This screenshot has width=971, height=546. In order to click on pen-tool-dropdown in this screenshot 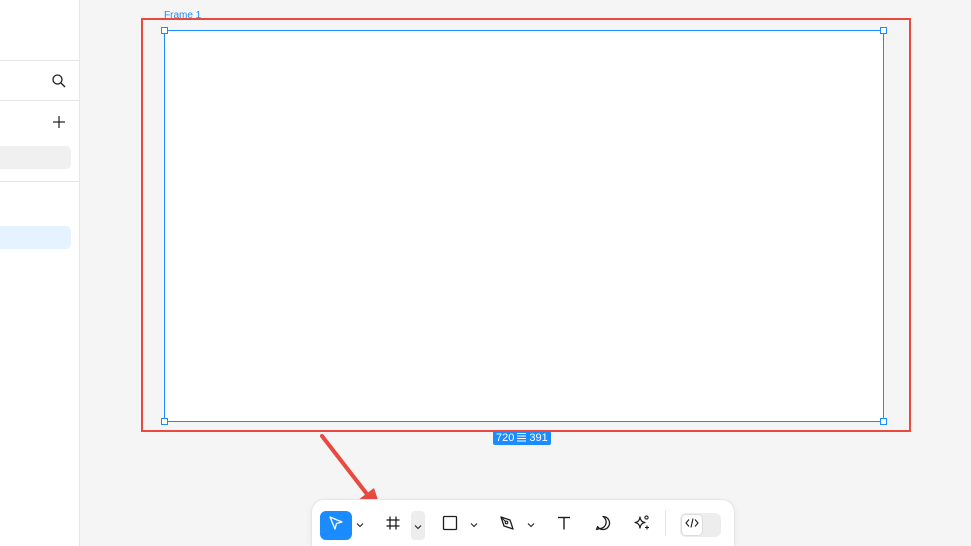, I will do `click(531, 524)`.